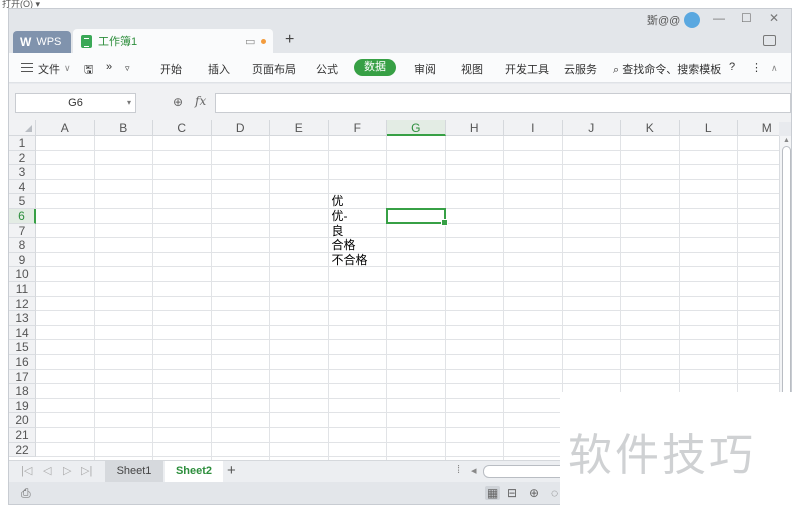 The height and width of the screenshot is (510, 800). What do you see at coordinates (327, 69) in the screenshot?
I see `menu-tab-formulas: 公式` at bounding box center [327, 69].